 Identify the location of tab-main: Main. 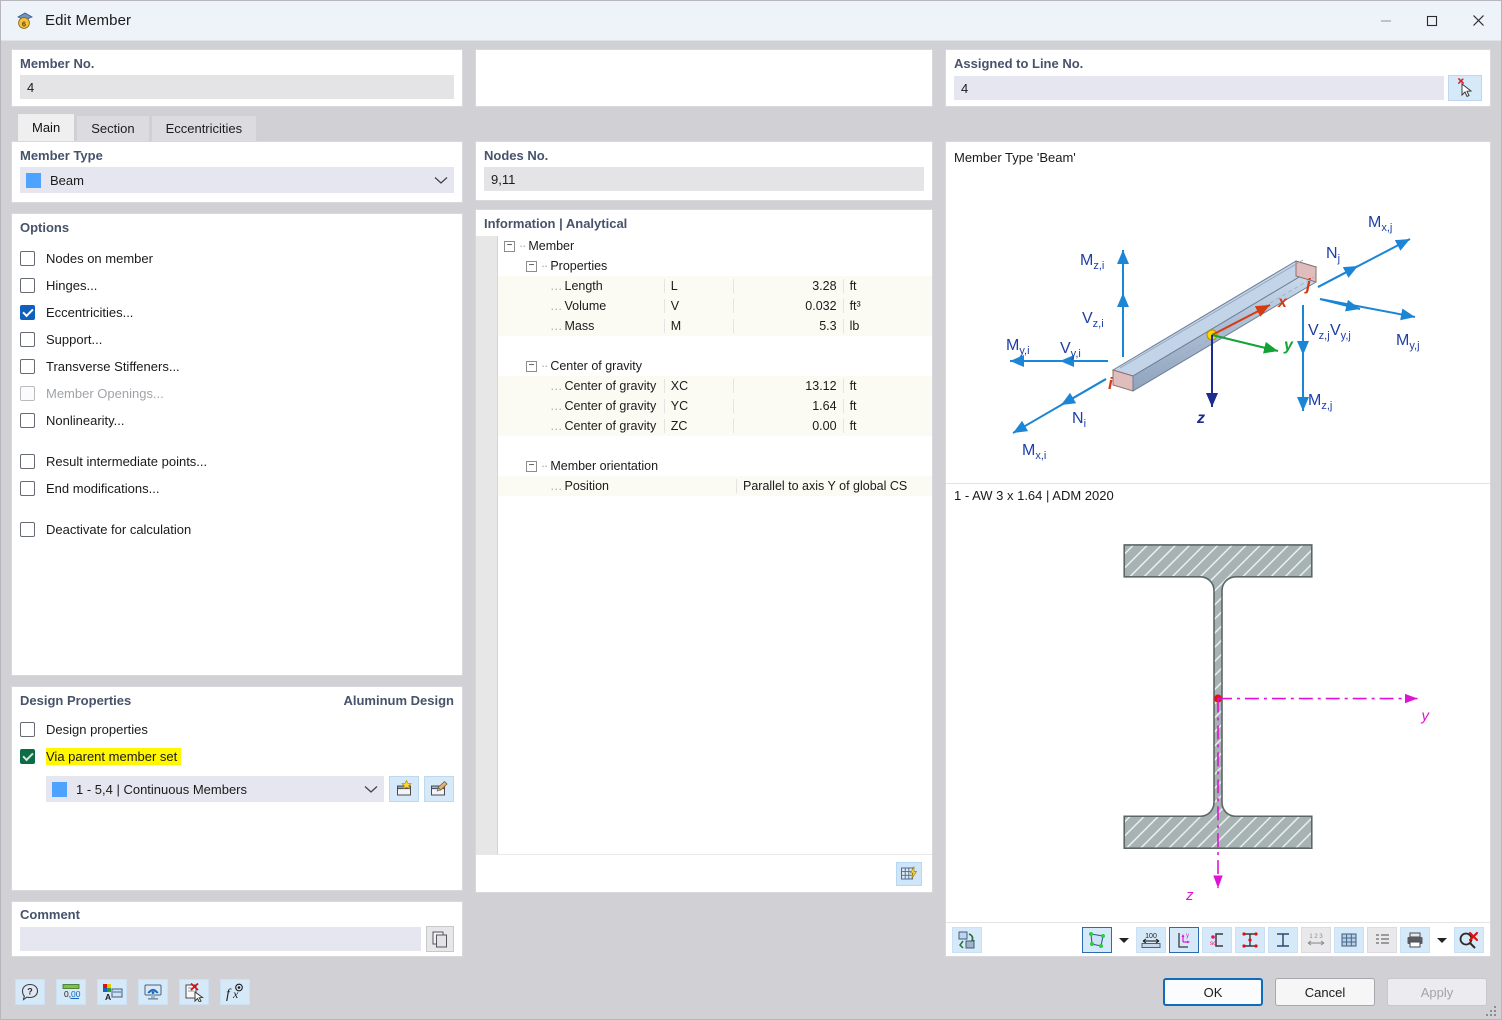
(46, 127).